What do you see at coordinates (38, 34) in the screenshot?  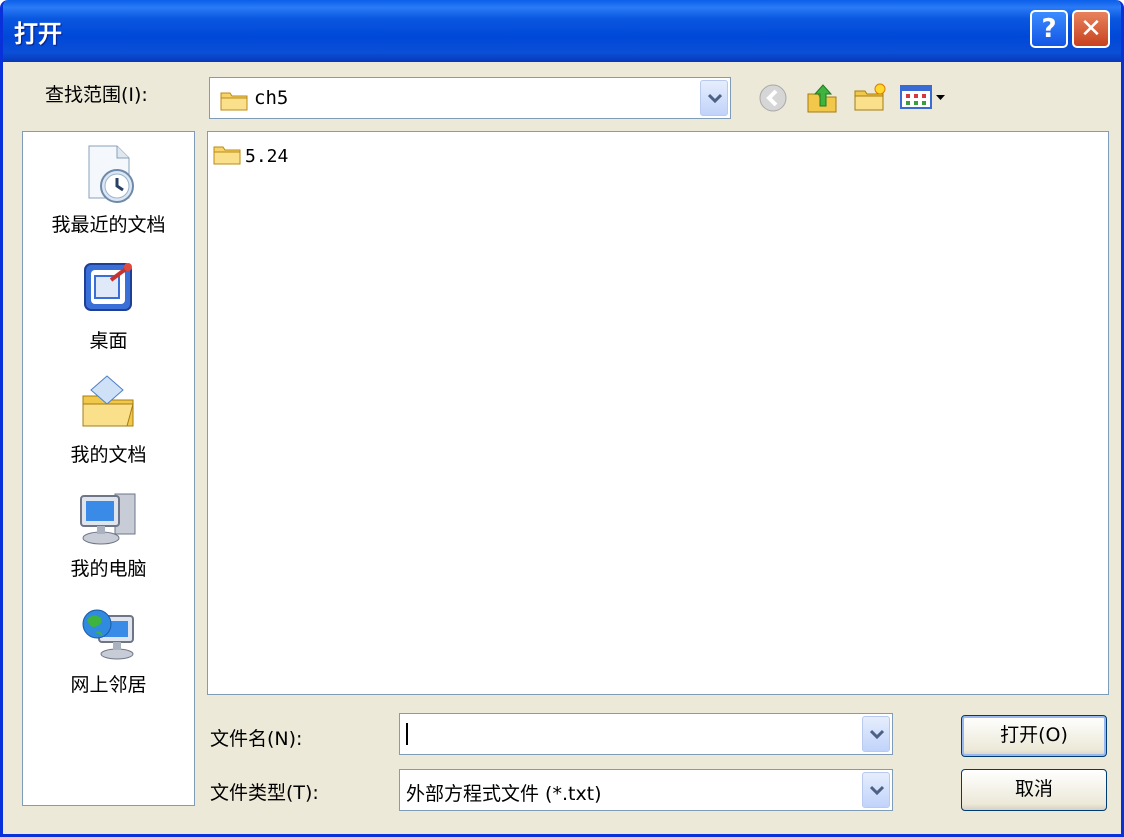 I see `window-title: 打开` at bounding box center [38, 34].